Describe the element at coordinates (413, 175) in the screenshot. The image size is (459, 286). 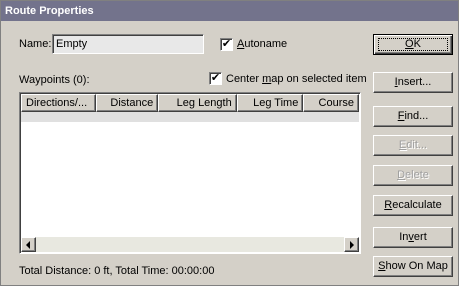
I see `delete-button: Delete` at that location.